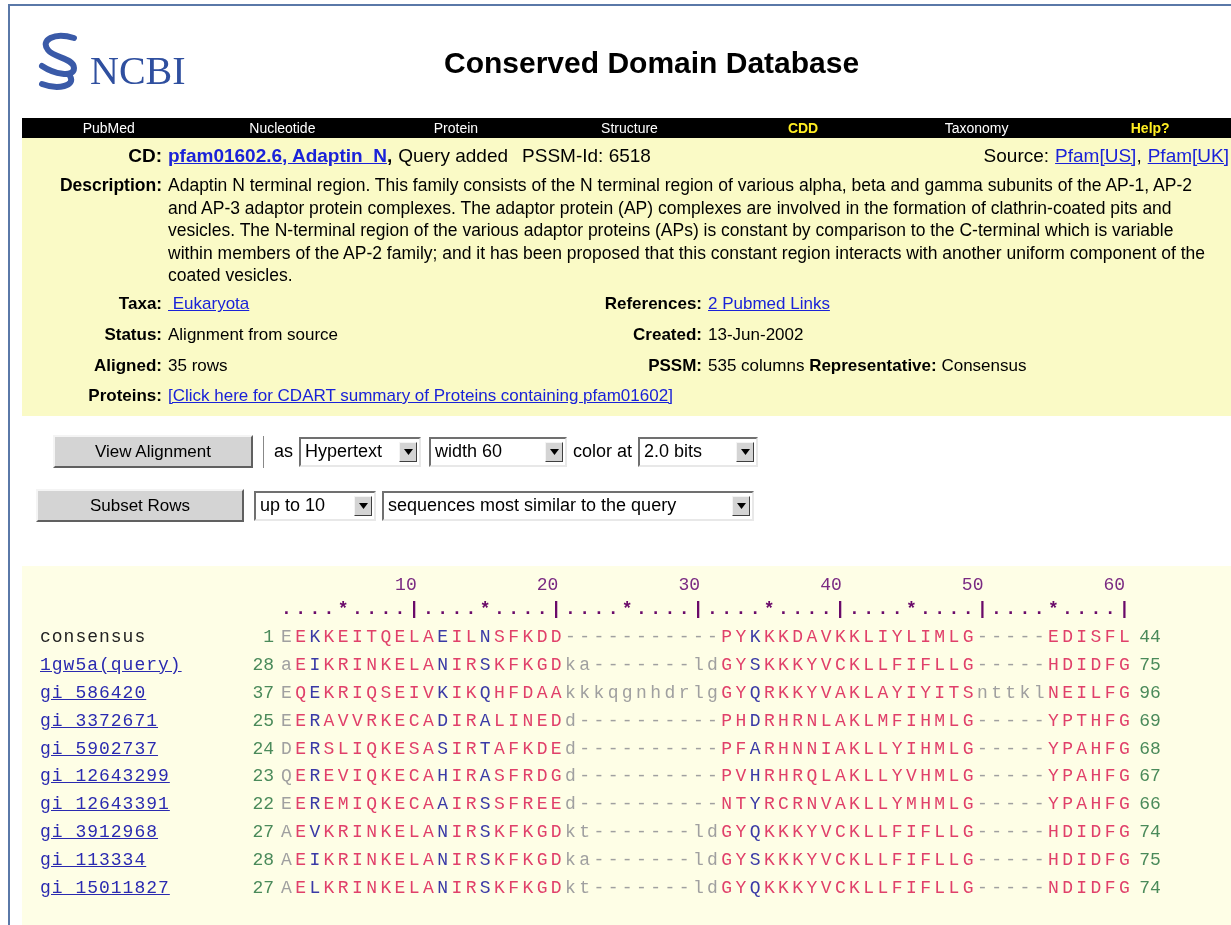  I want to click on logo-text: NCBI, so click(138, 71).